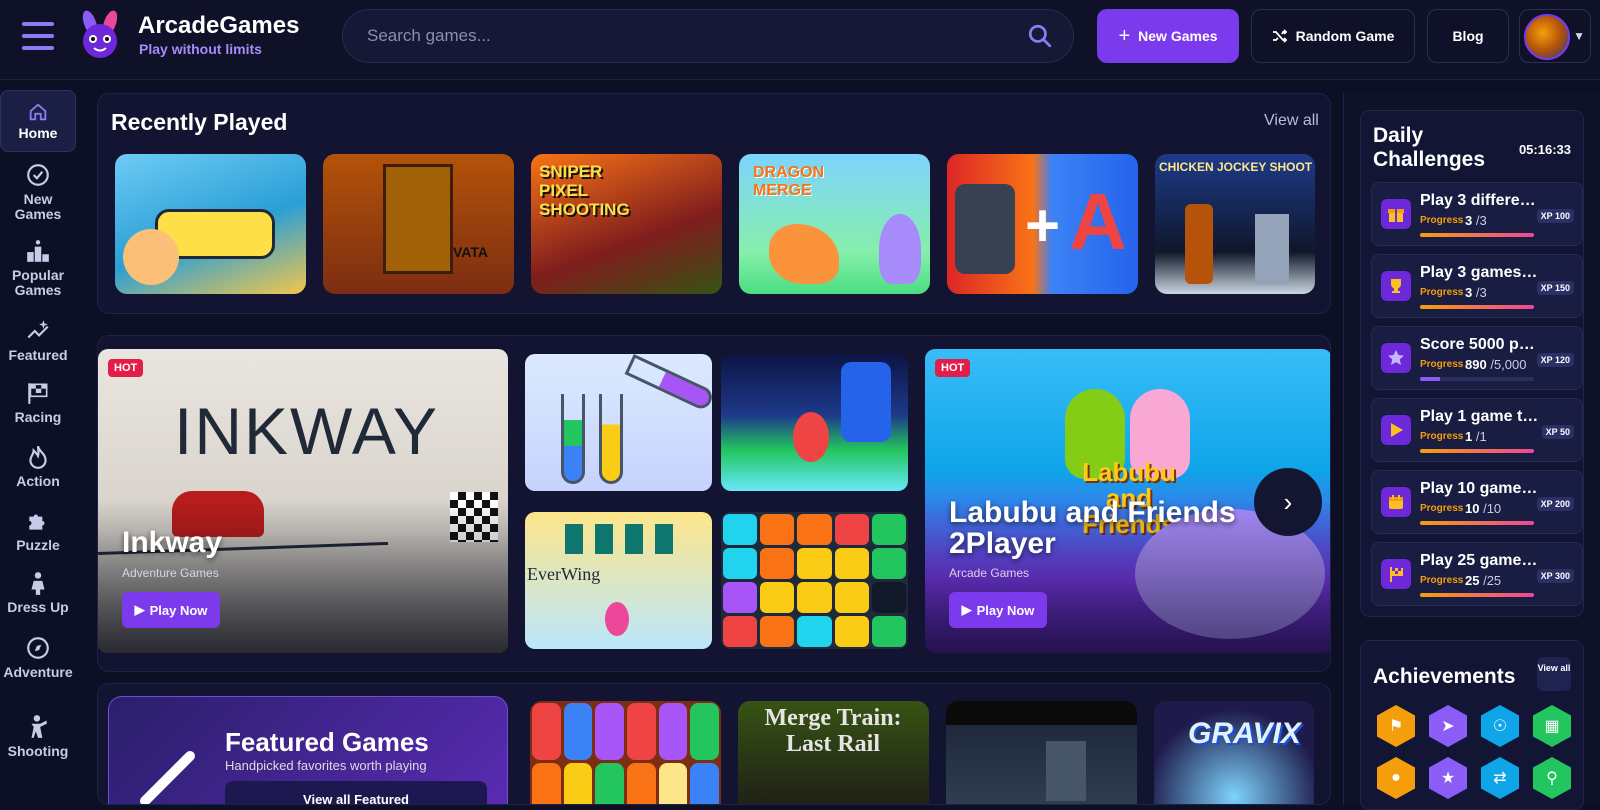 Image resolution: width=1600 pixels, height=810 pixels. Describe the element at coordinates (38, 393) in the screenshot. I see `checkered-flag-icon` at that location.